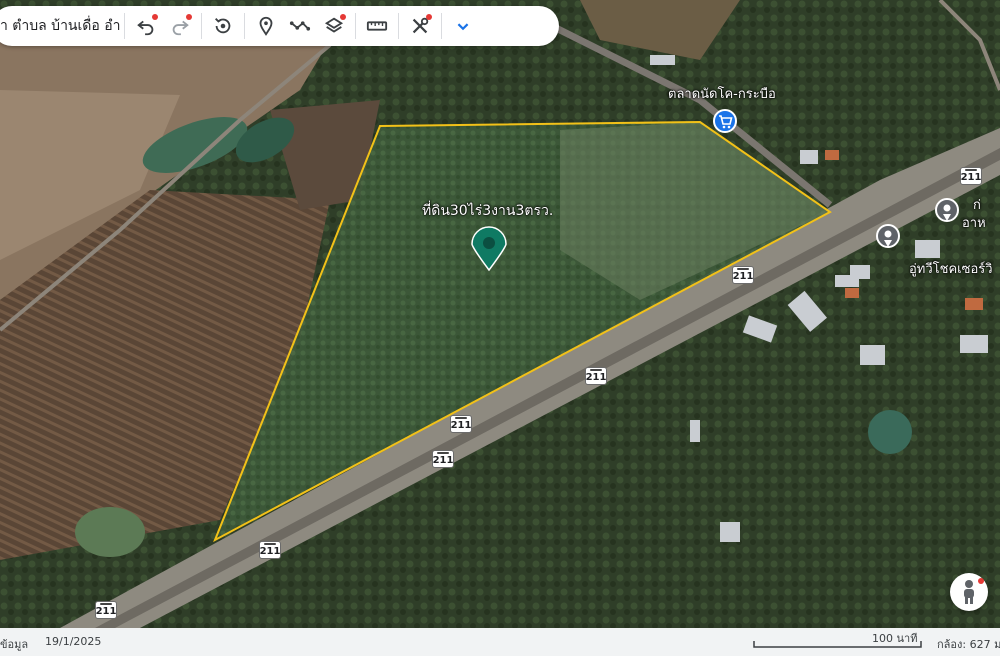  What do you see at coordinates (60, 26) in the screenshot?
I see `search-input: า ตำบล บ้านเดื่อ อำเ` at bounding box center [60, 26].